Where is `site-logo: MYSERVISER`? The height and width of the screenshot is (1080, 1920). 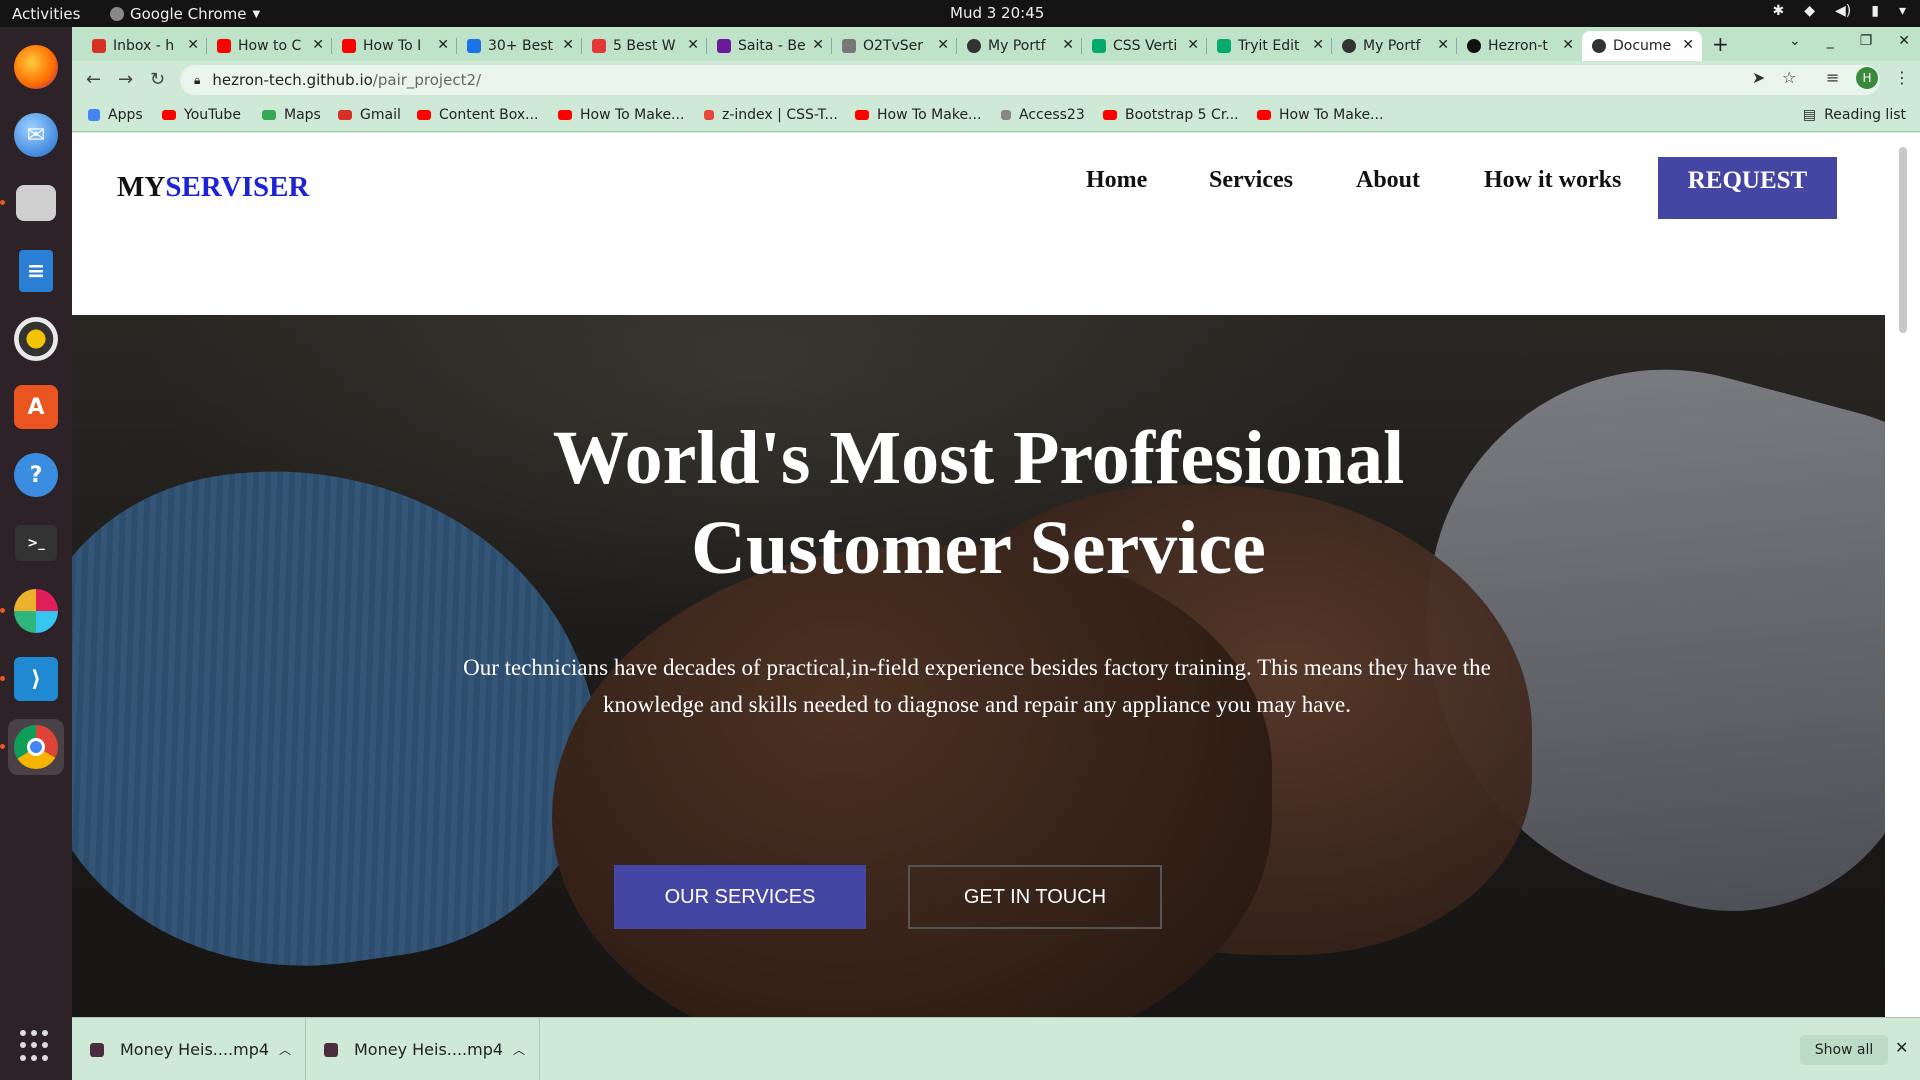 site-logo: MYSERVISER is located at coordinates (213, 187).